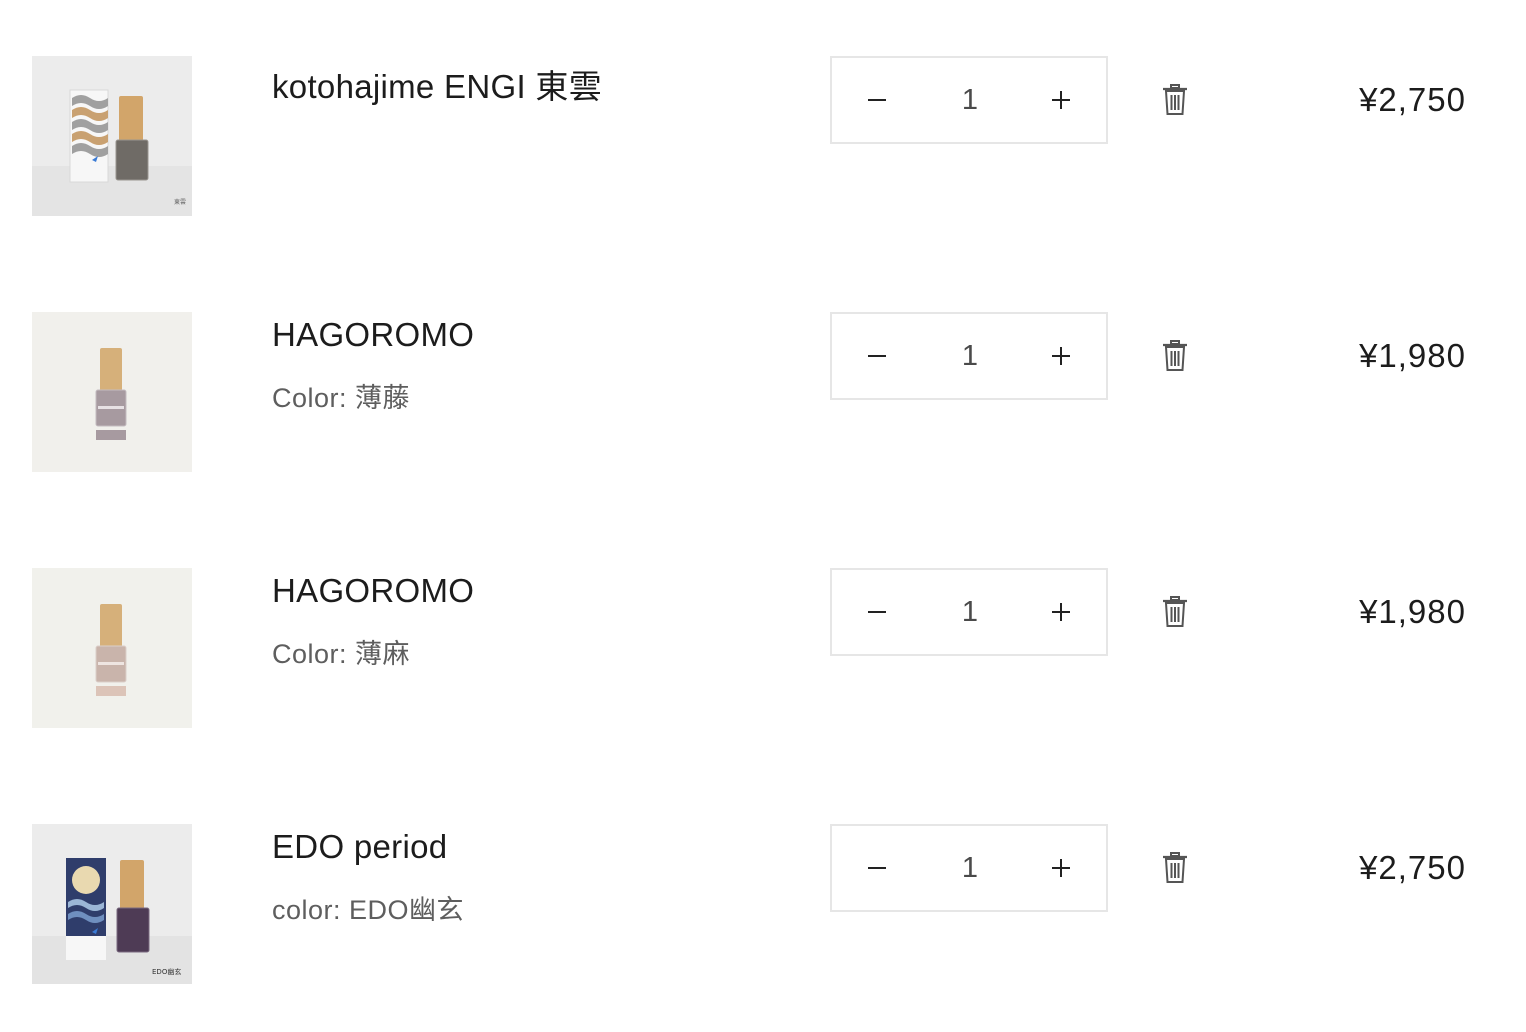  I want to click on product-variant: Color: 薄藤, so click(341, 395).